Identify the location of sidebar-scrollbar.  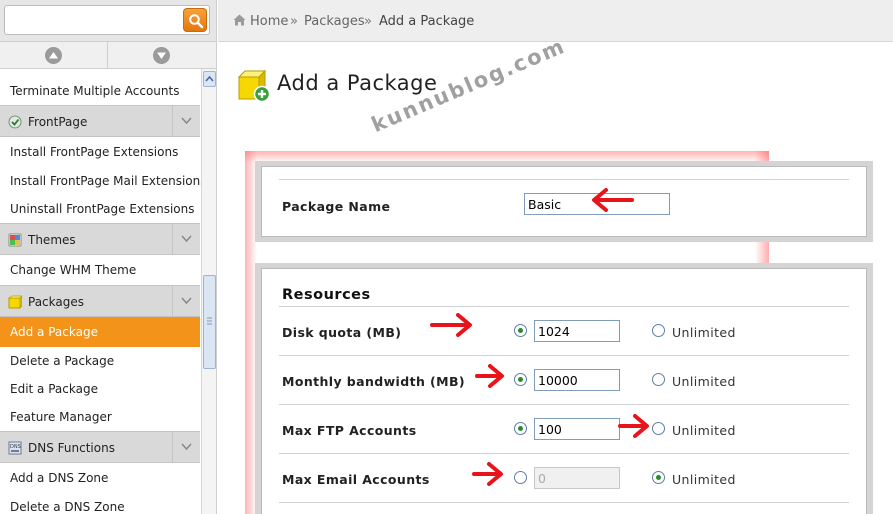
(208, 291).